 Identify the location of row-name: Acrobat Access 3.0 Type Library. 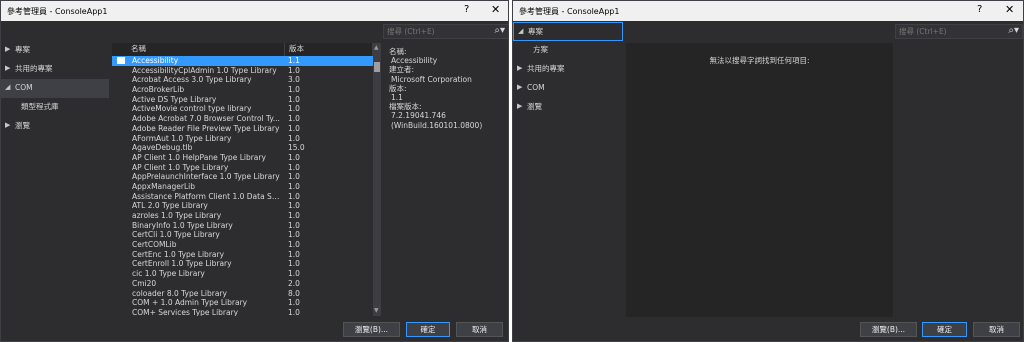
(192, 80).